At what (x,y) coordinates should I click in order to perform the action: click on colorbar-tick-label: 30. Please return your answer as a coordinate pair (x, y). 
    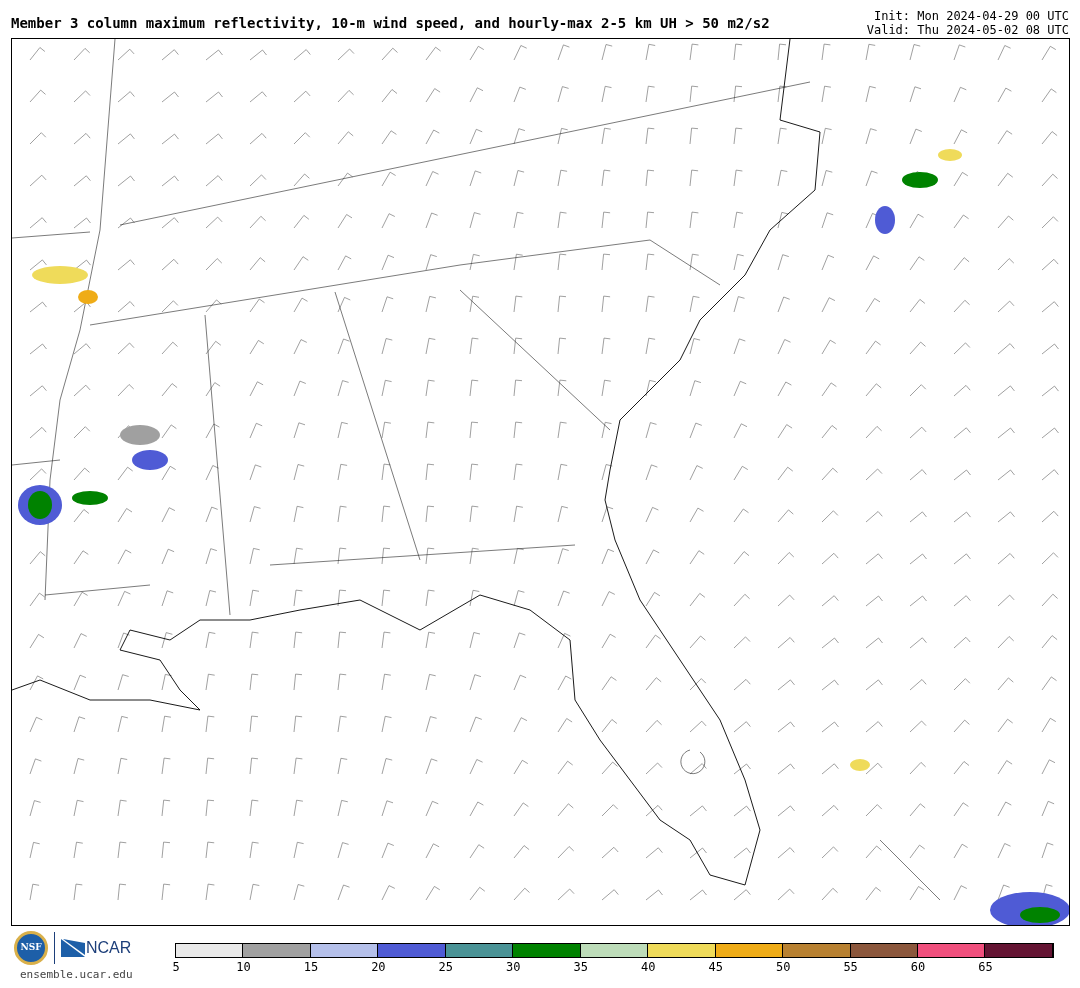
    Looking at the image, I should click on (513, 967).